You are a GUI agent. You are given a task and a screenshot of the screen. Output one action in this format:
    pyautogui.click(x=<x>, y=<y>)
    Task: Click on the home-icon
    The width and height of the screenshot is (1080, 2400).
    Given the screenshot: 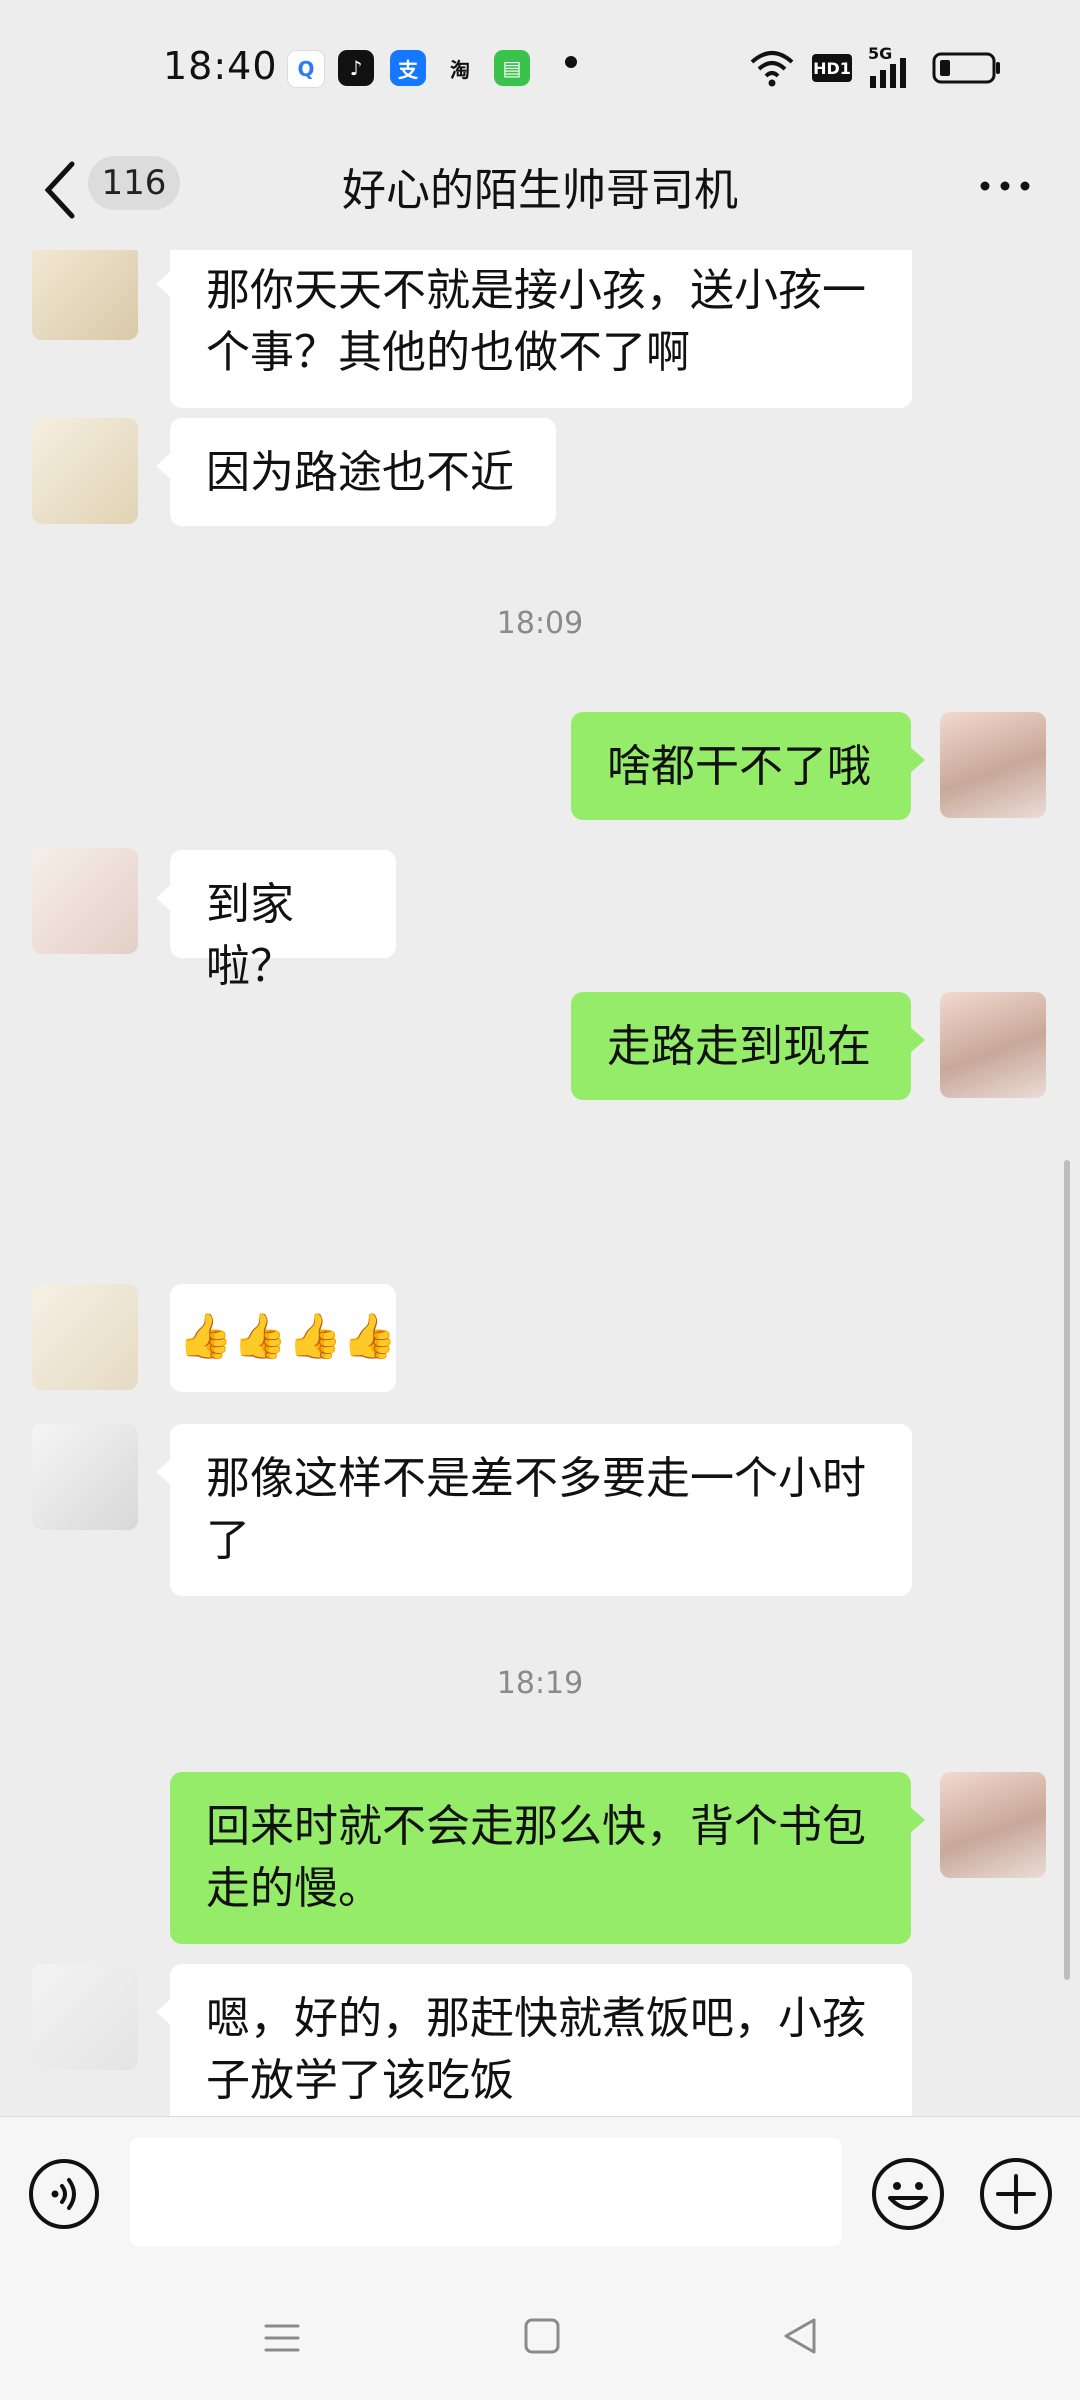 What is the action you would take?
    pyautogui.click(x=542, y=2336)
    